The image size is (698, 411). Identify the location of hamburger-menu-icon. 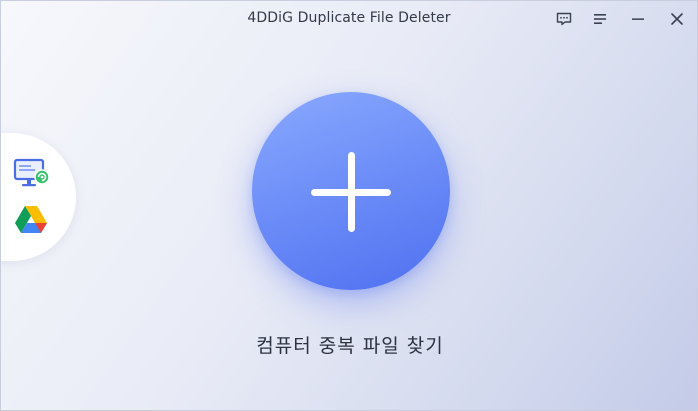
(600, 19).